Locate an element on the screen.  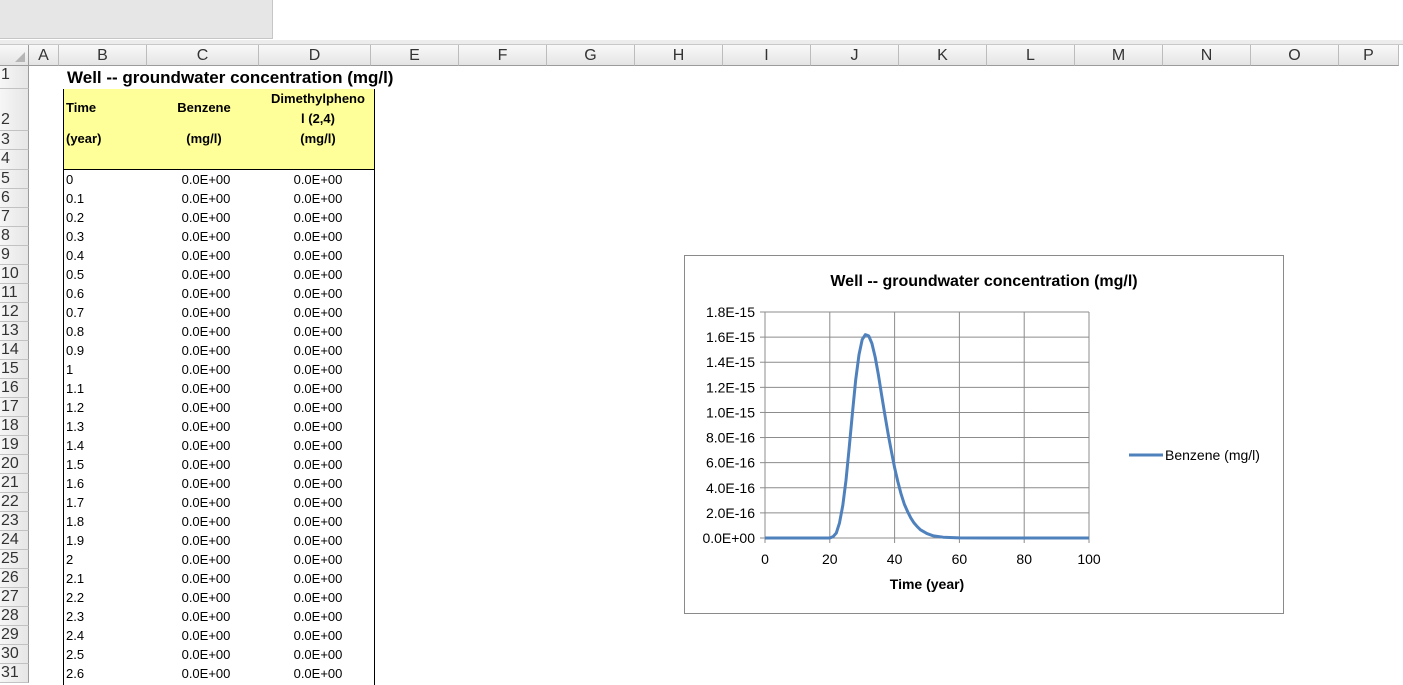
row-header-13: 13 is located at coordinates (14, 331).